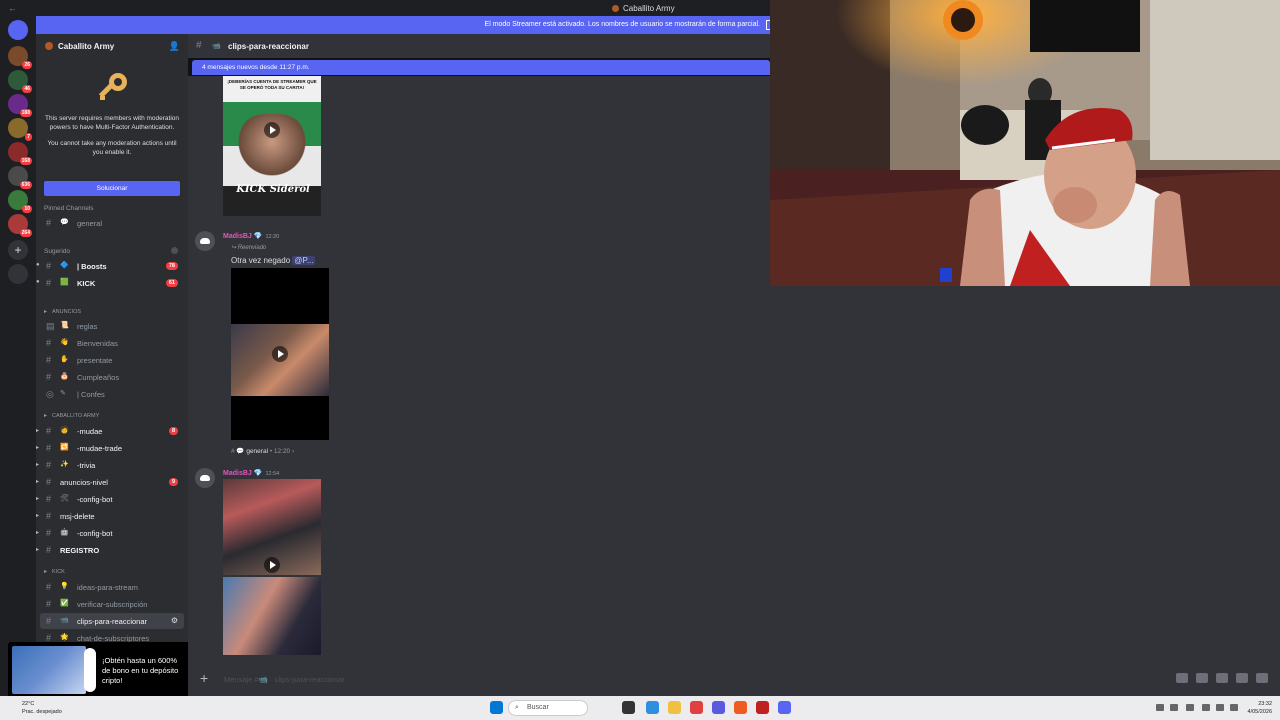  I want to click on pencil-icon: ✎, so click(63, 393).